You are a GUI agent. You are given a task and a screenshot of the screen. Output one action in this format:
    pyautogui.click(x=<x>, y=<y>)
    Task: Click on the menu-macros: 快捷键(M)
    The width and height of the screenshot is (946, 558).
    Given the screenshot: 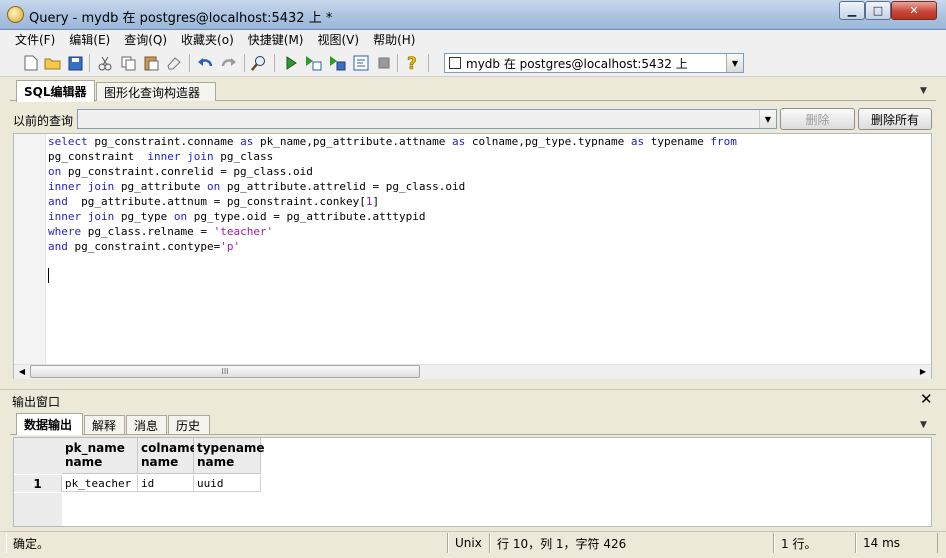 What is the action you would take?
    pyautogui.click(x=276, y=39)
    